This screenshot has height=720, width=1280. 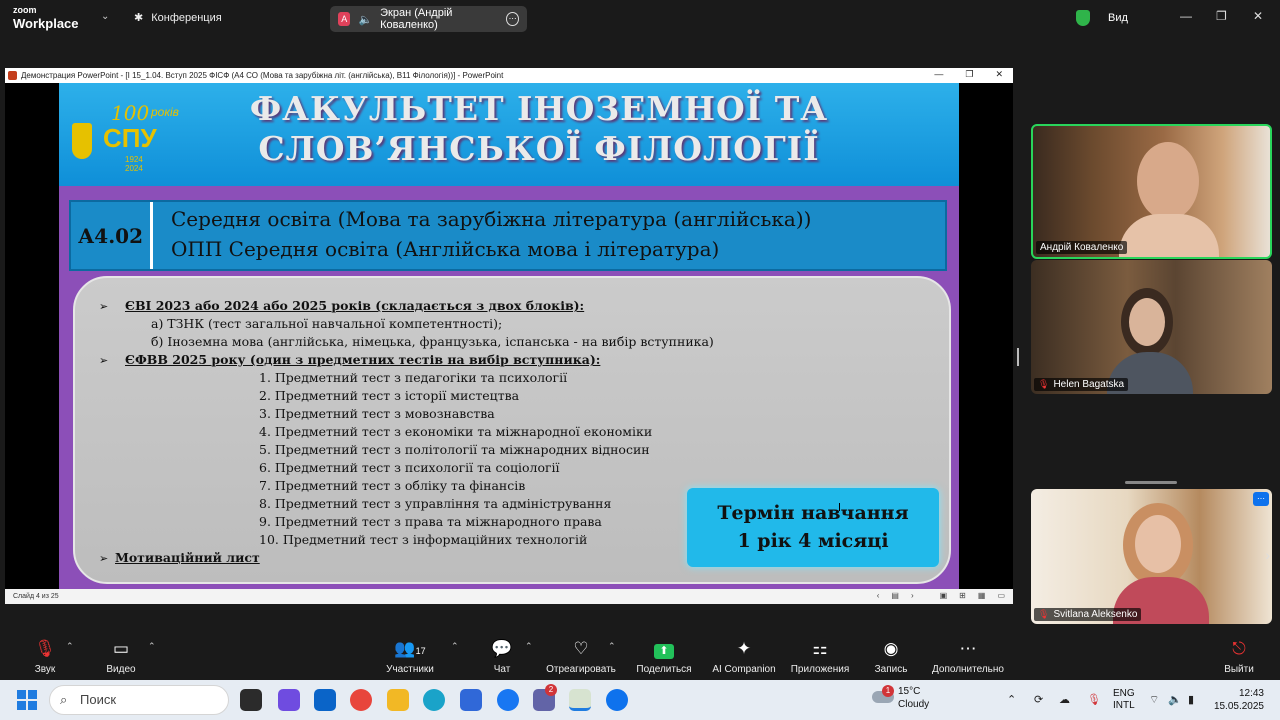 What do you see at coordinates (612, 646) in the screenshot?
I see `react-options-chevron-icon: ⌃` at bounding box center [612, 646].